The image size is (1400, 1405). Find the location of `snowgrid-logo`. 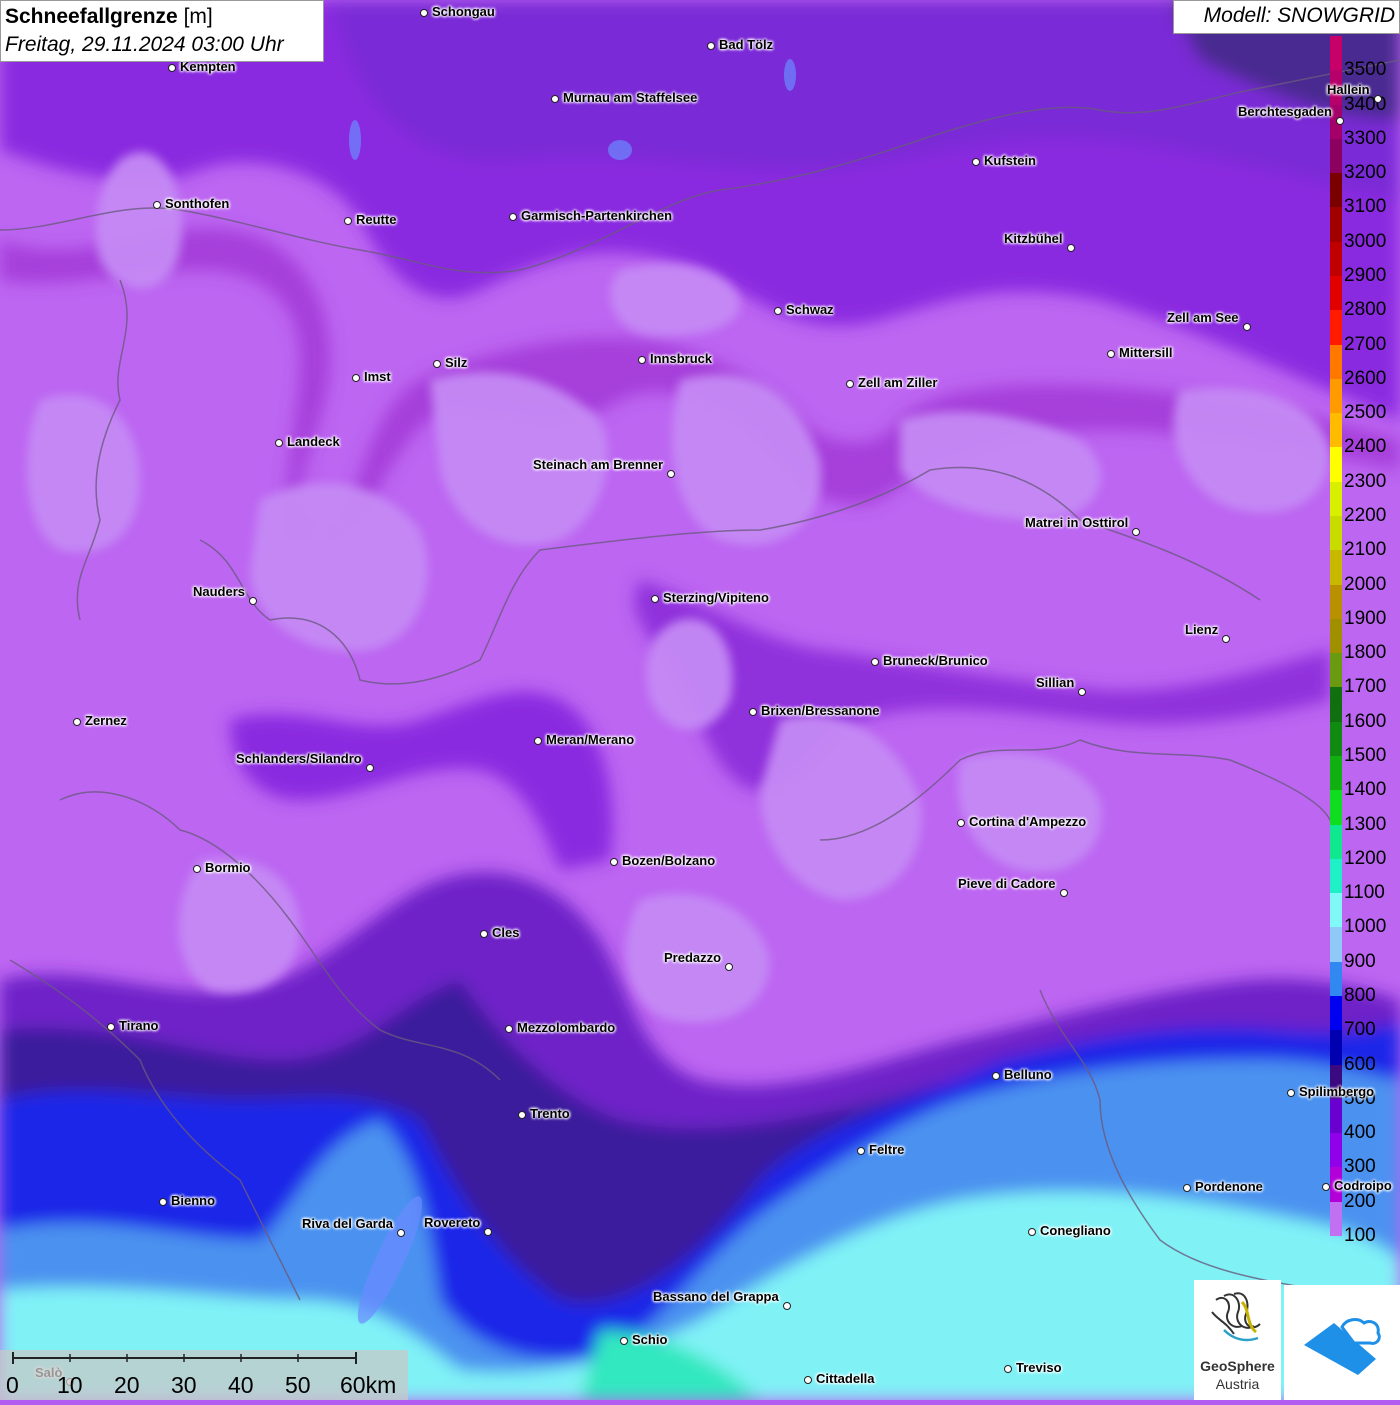

snowgrid-logo is located at coordinates (1342, 1342).